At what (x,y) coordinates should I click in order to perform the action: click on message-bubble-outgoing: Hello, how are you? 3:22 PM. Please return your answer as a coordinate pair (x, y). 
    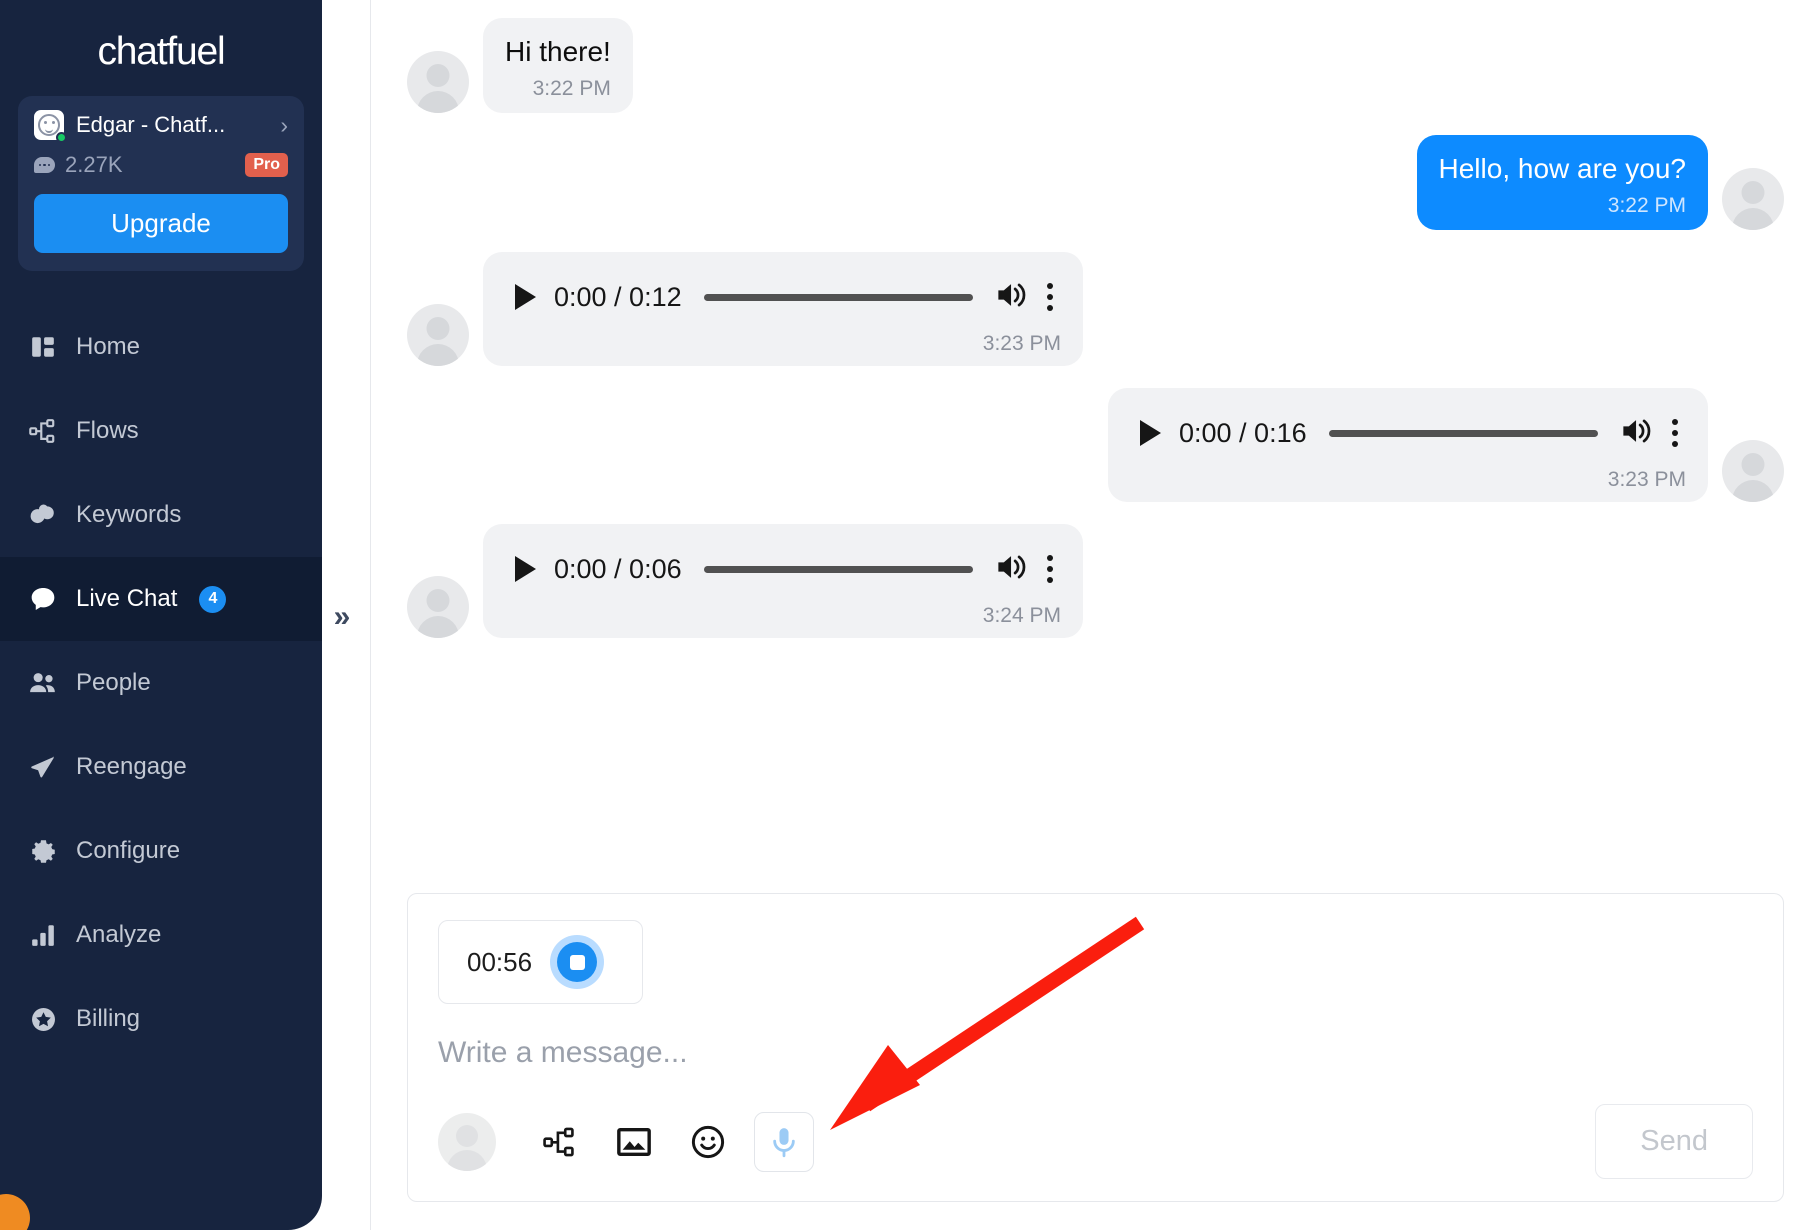
    Looking at the image, I should click on (1562, 182).